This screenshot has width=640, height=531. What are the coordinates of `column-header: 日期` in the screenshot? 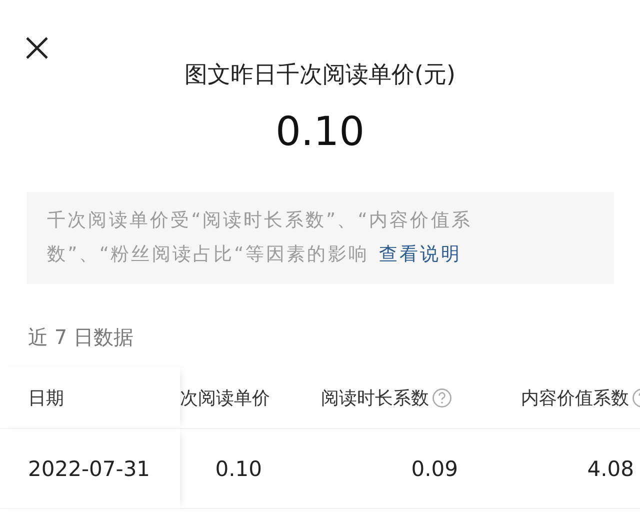 It's located at (90, 398).